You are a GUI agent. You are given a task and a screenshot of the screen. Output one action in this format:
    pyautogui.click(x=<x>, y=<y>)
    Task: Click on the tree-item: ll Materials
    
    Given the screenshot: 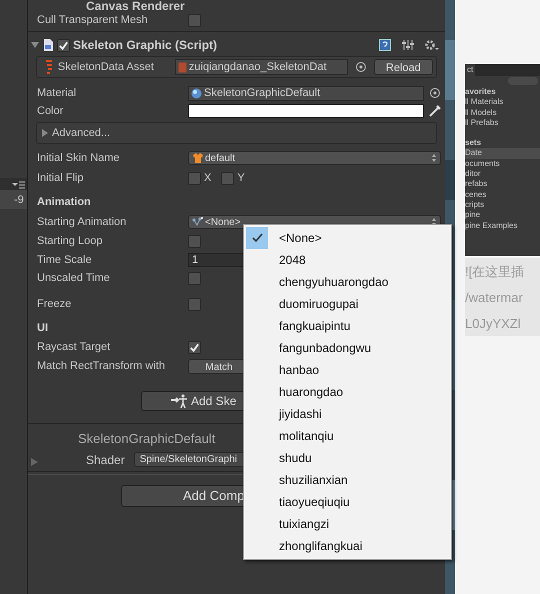 What is the action you would take?
    pyautogui.click(x=502, y=102)
    